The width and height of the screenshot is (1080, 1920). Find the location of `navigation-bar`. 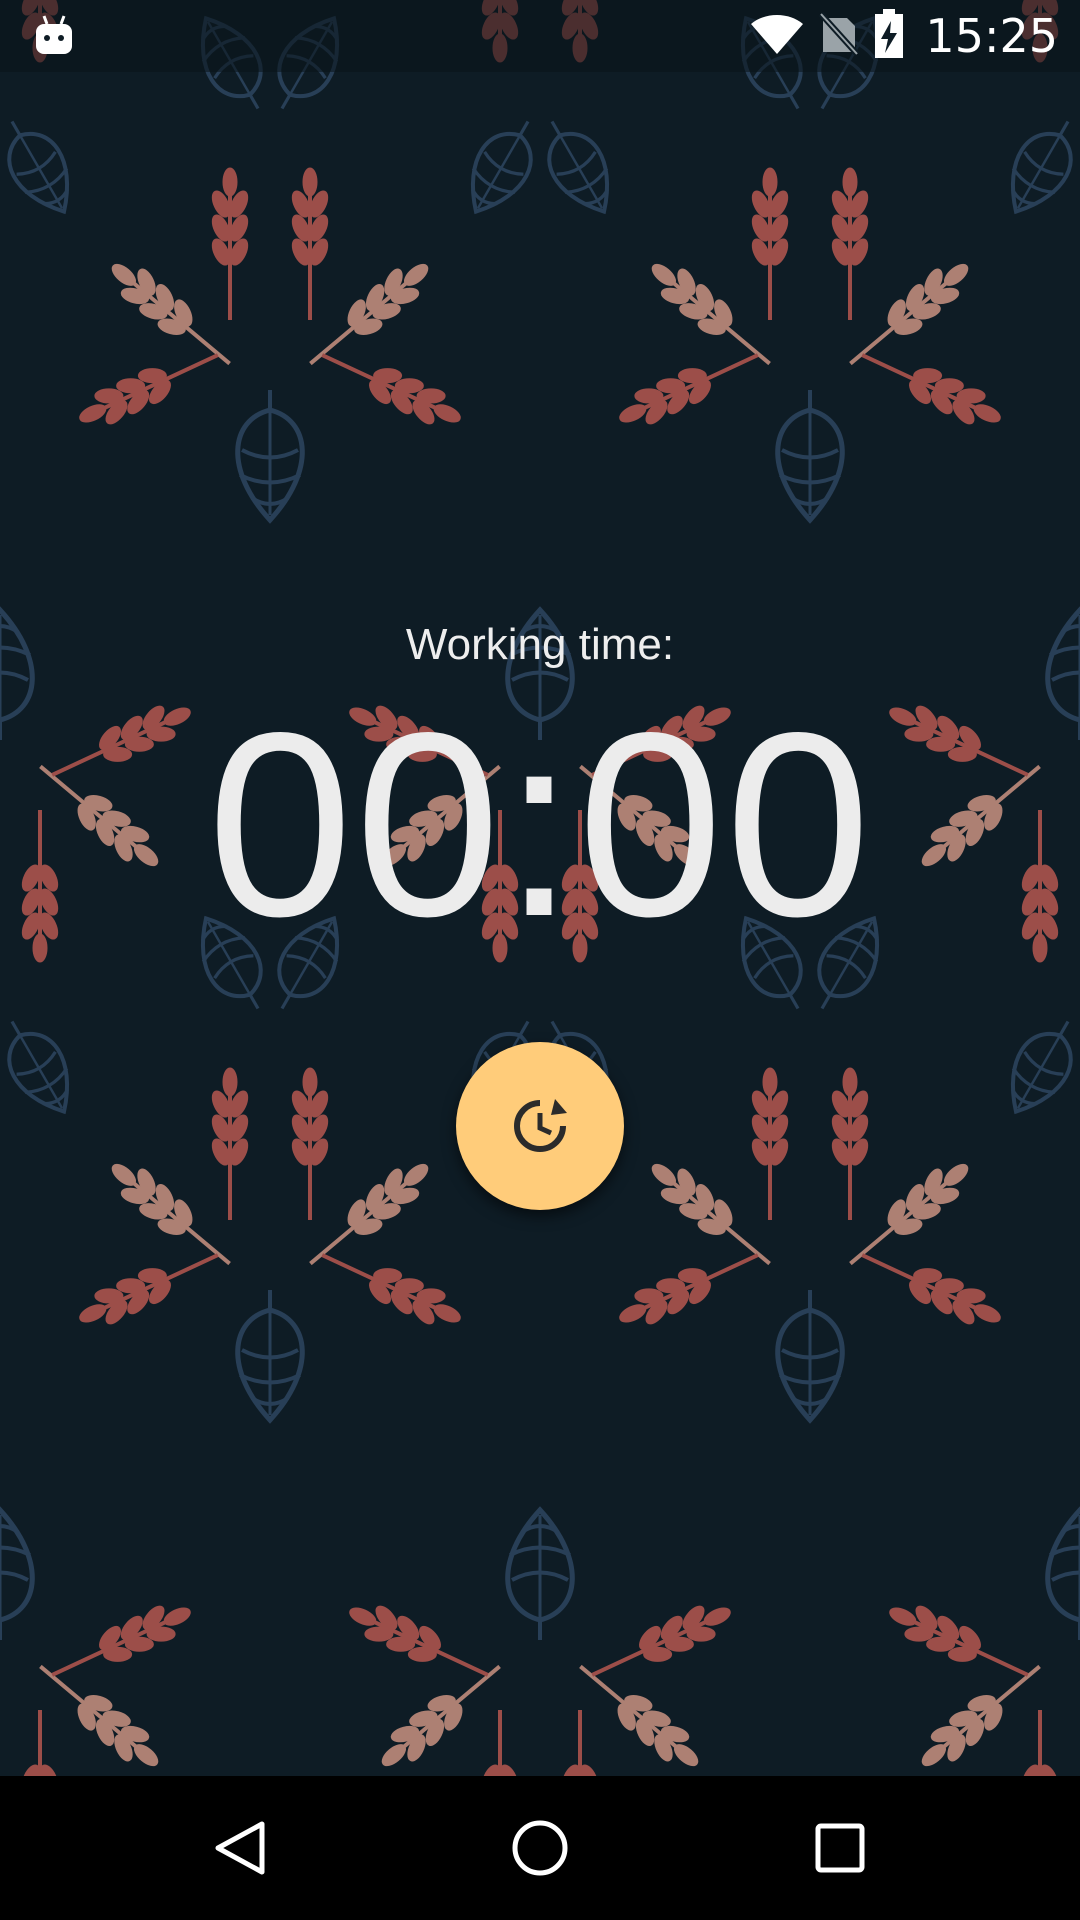

navigation-bar is located at coordinates (540, 1848).